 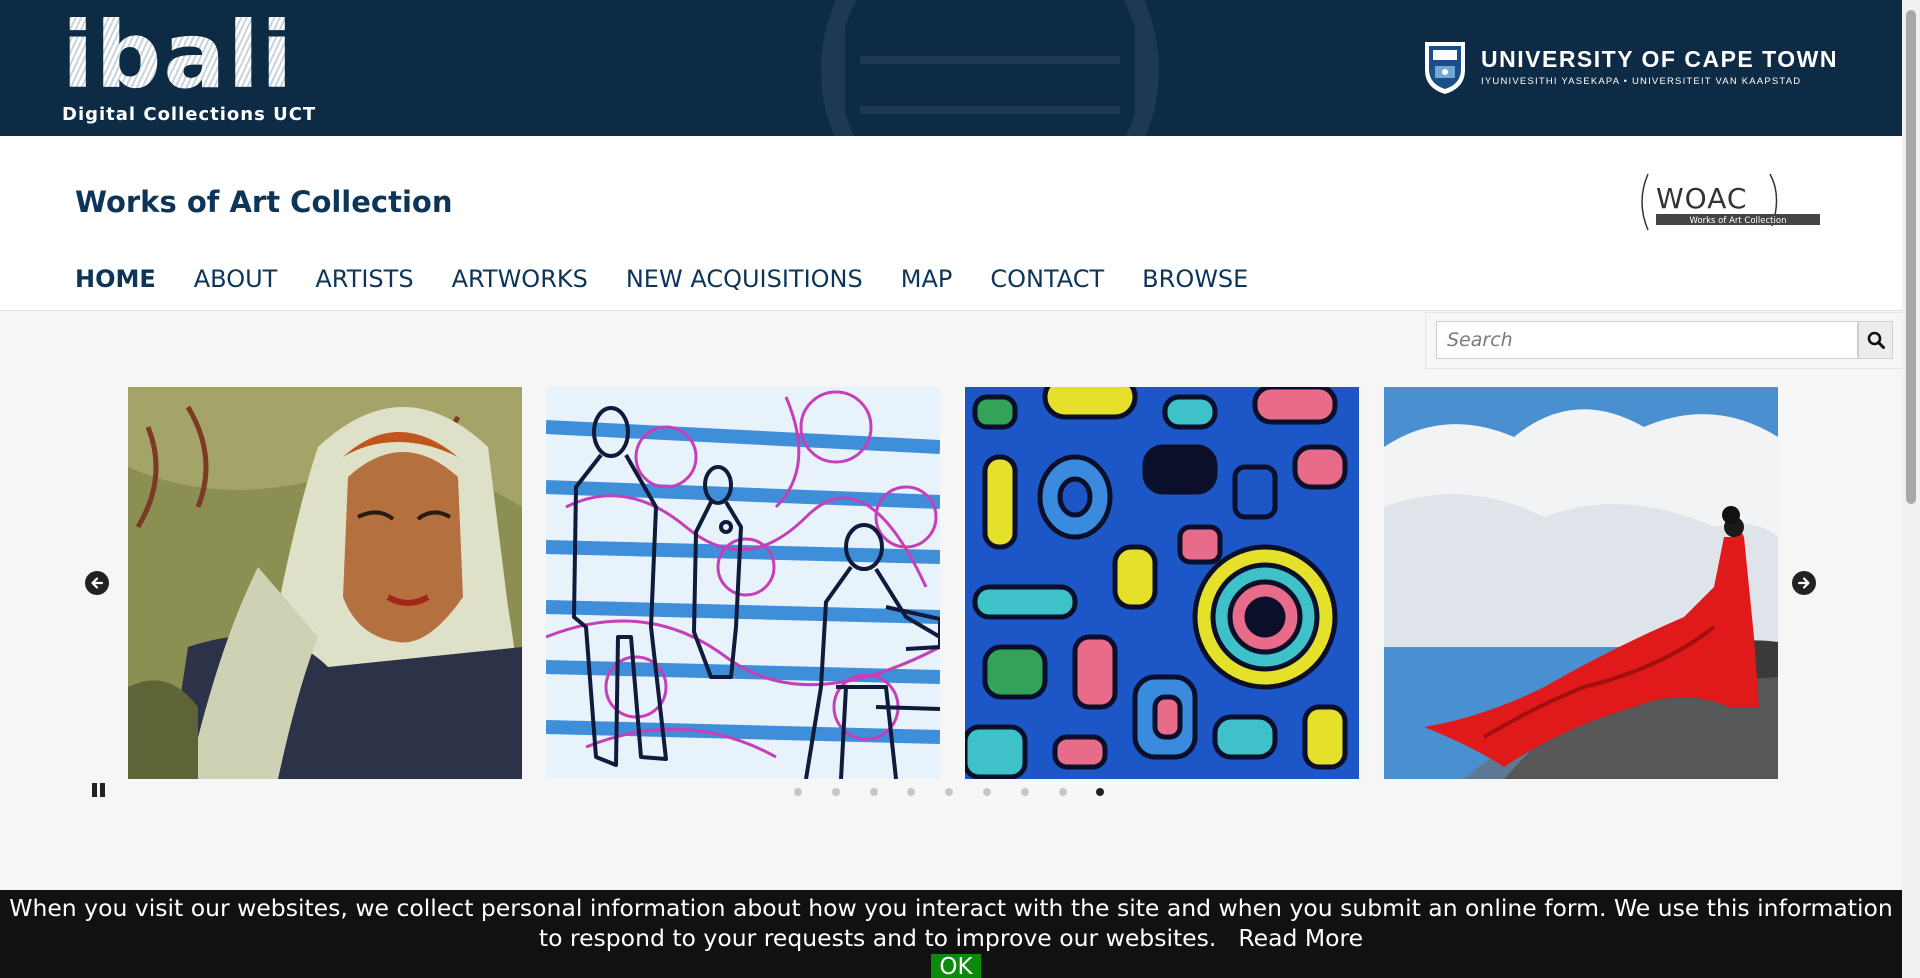 I want to click on artwork-abstract-image, so click(x=1162, y=583).